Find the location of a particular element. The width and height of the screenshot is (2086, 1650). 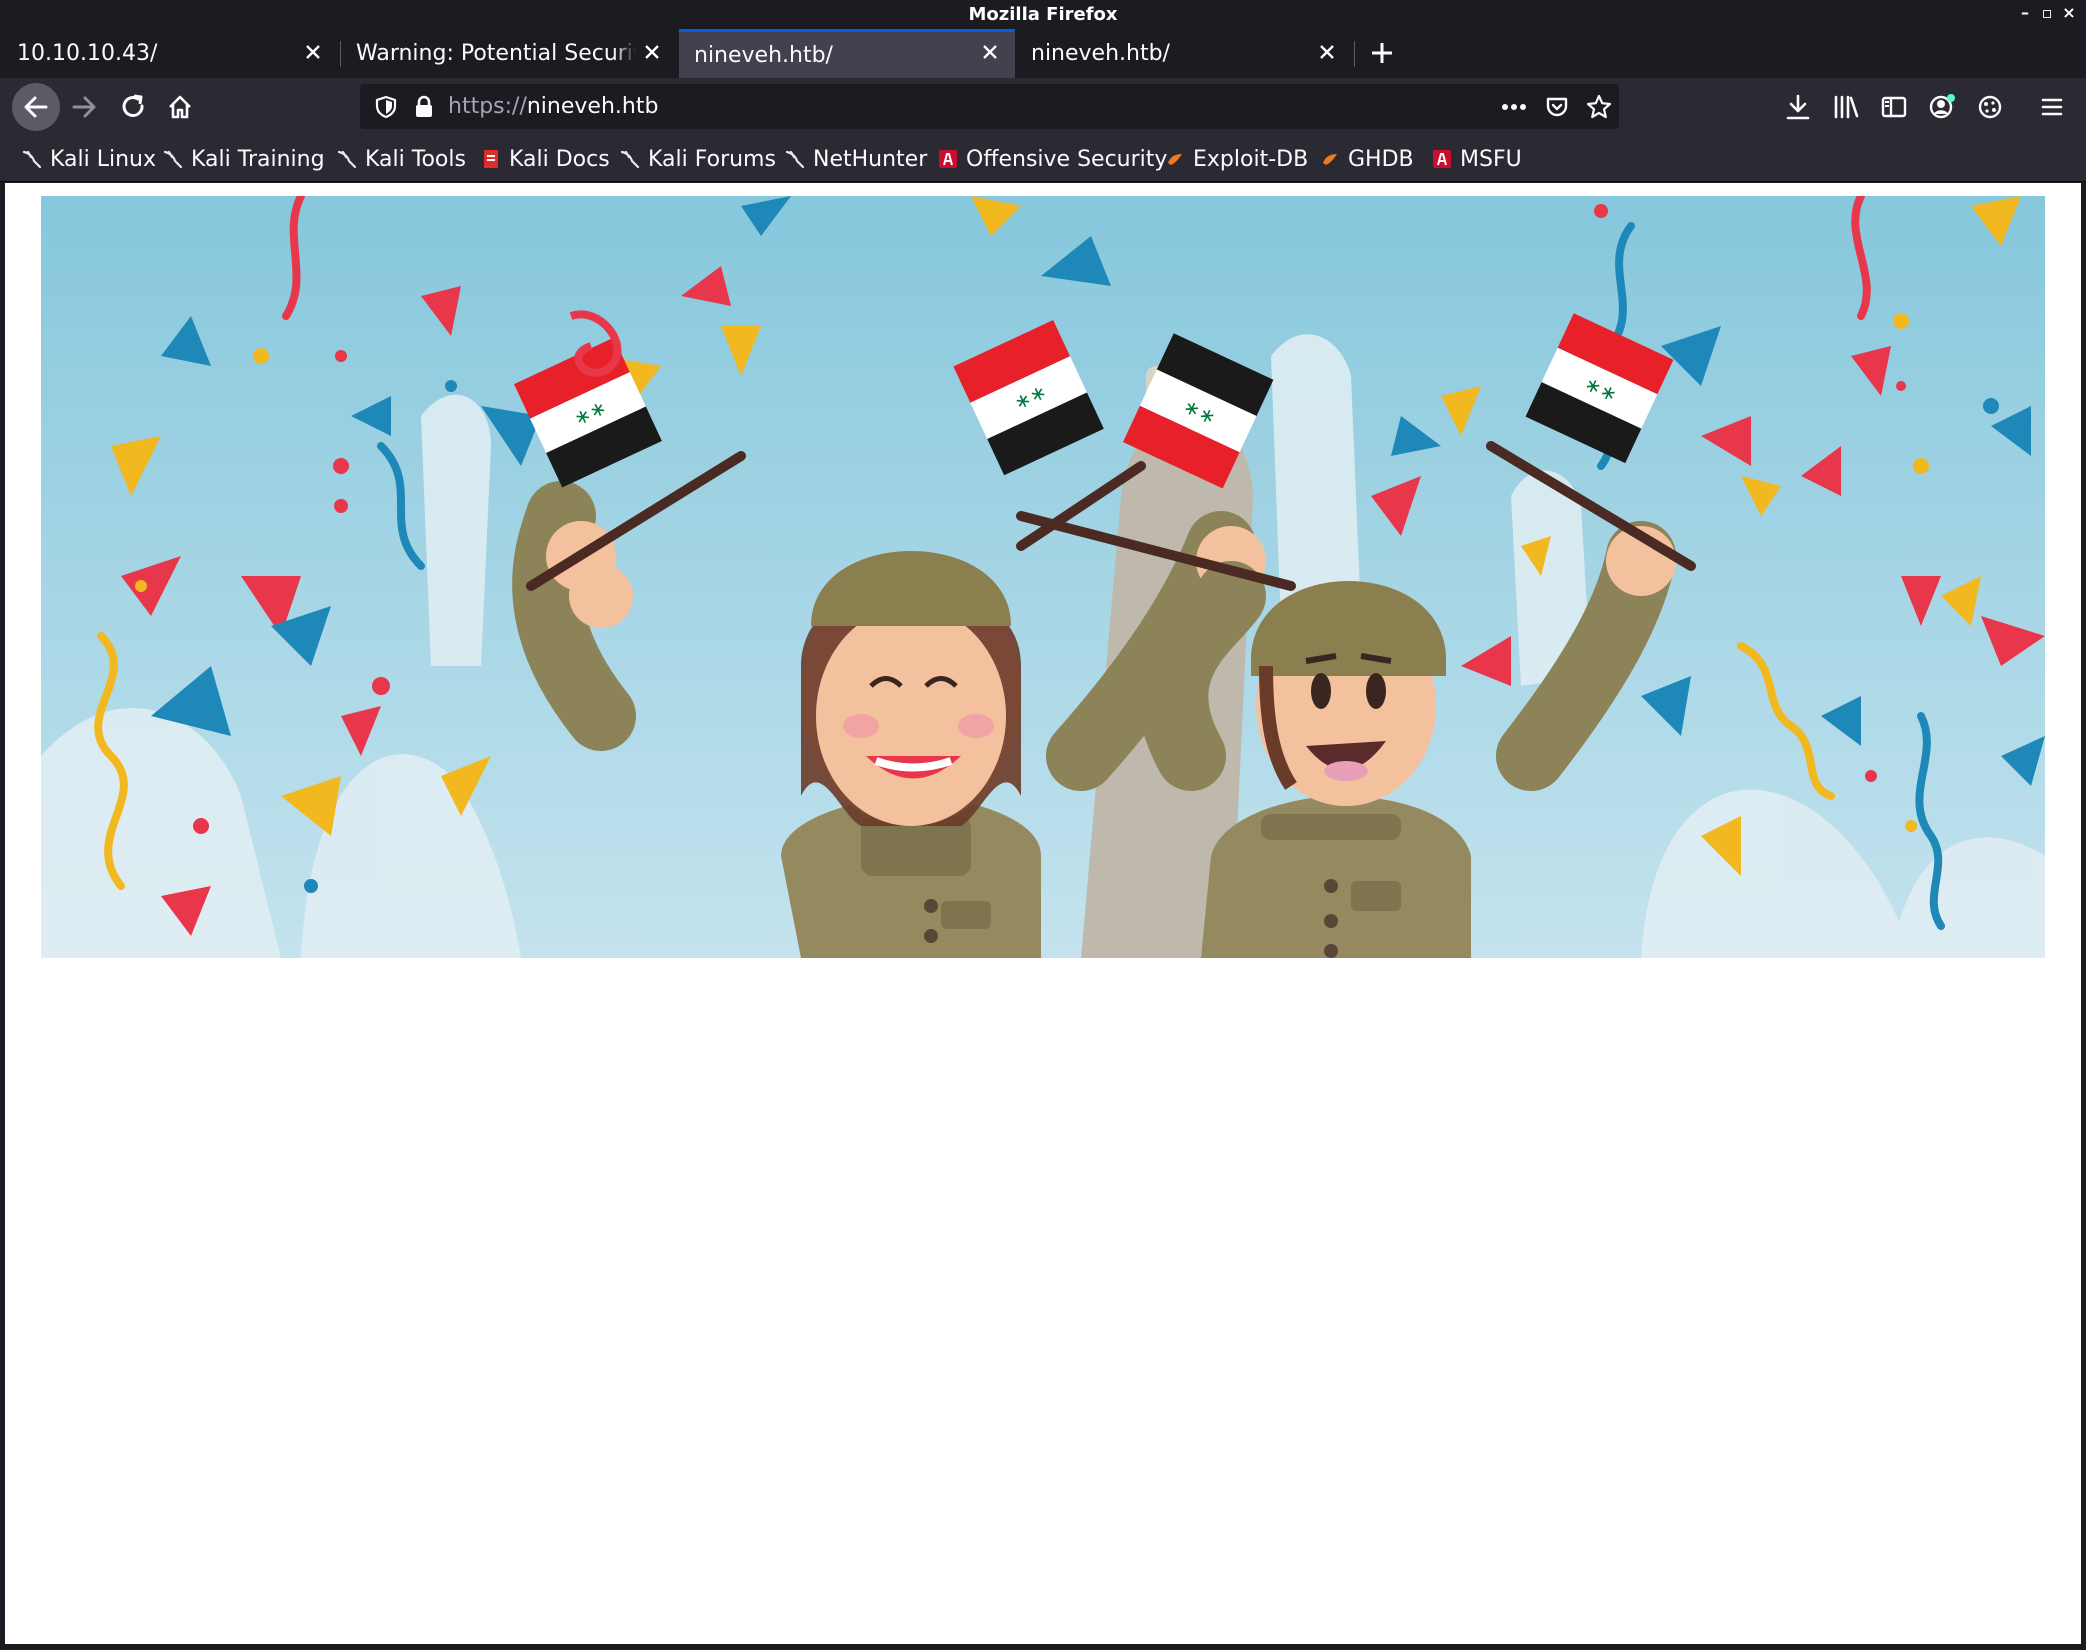

sidebar-icon is located at coordinates (1894, 107).